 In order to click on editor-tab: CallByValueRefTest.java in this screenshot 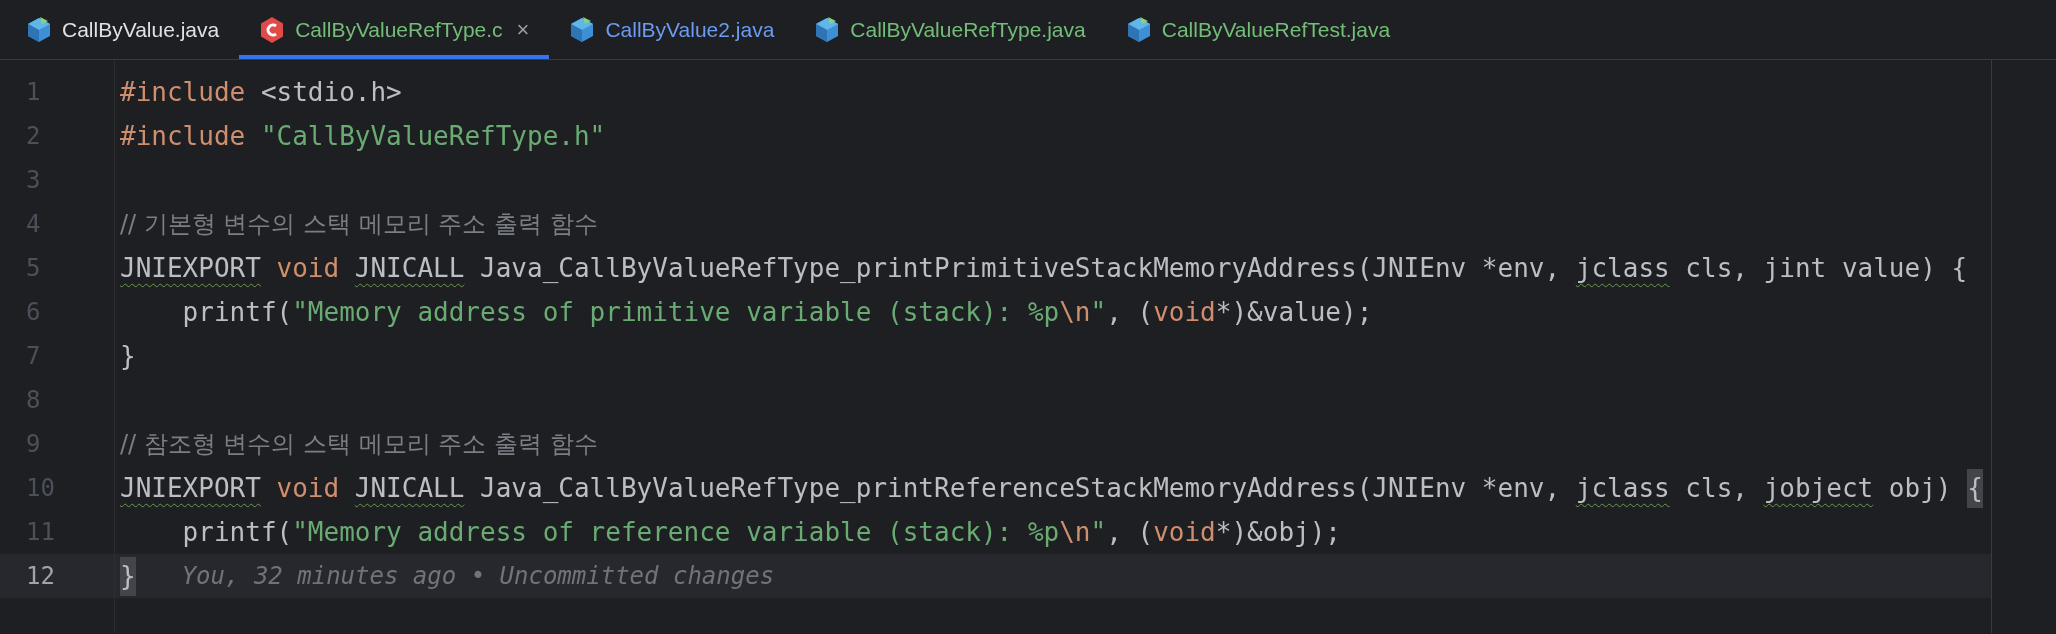, I will do `click(1258, 29)`.